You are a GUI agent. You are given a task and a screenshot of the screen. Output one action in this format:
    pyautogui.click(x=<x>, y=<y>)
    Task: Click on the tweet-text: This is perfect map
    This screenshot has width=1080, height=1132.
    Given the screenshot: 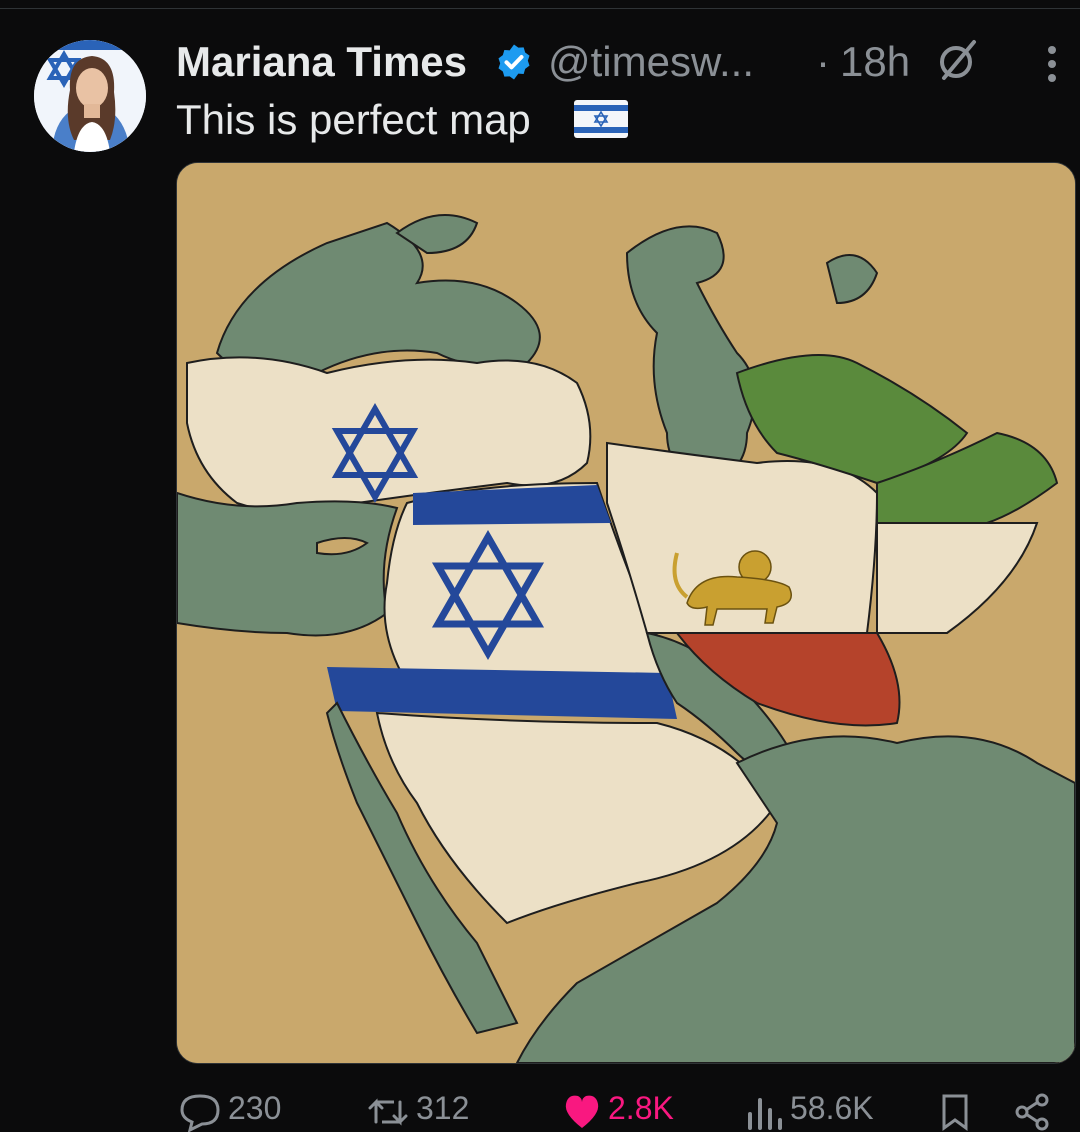 What is the action you would take?
    pyautogui.click(x=353, y=119)
    